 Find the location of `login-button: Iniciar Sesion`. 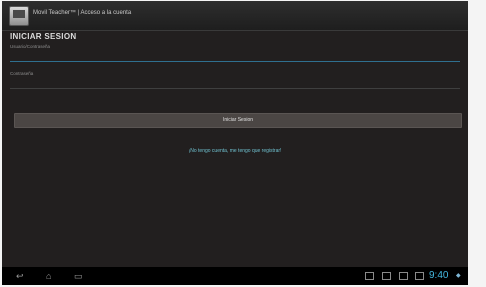

login-button: Iniciar Sesion is located at coordinates (238, 120).